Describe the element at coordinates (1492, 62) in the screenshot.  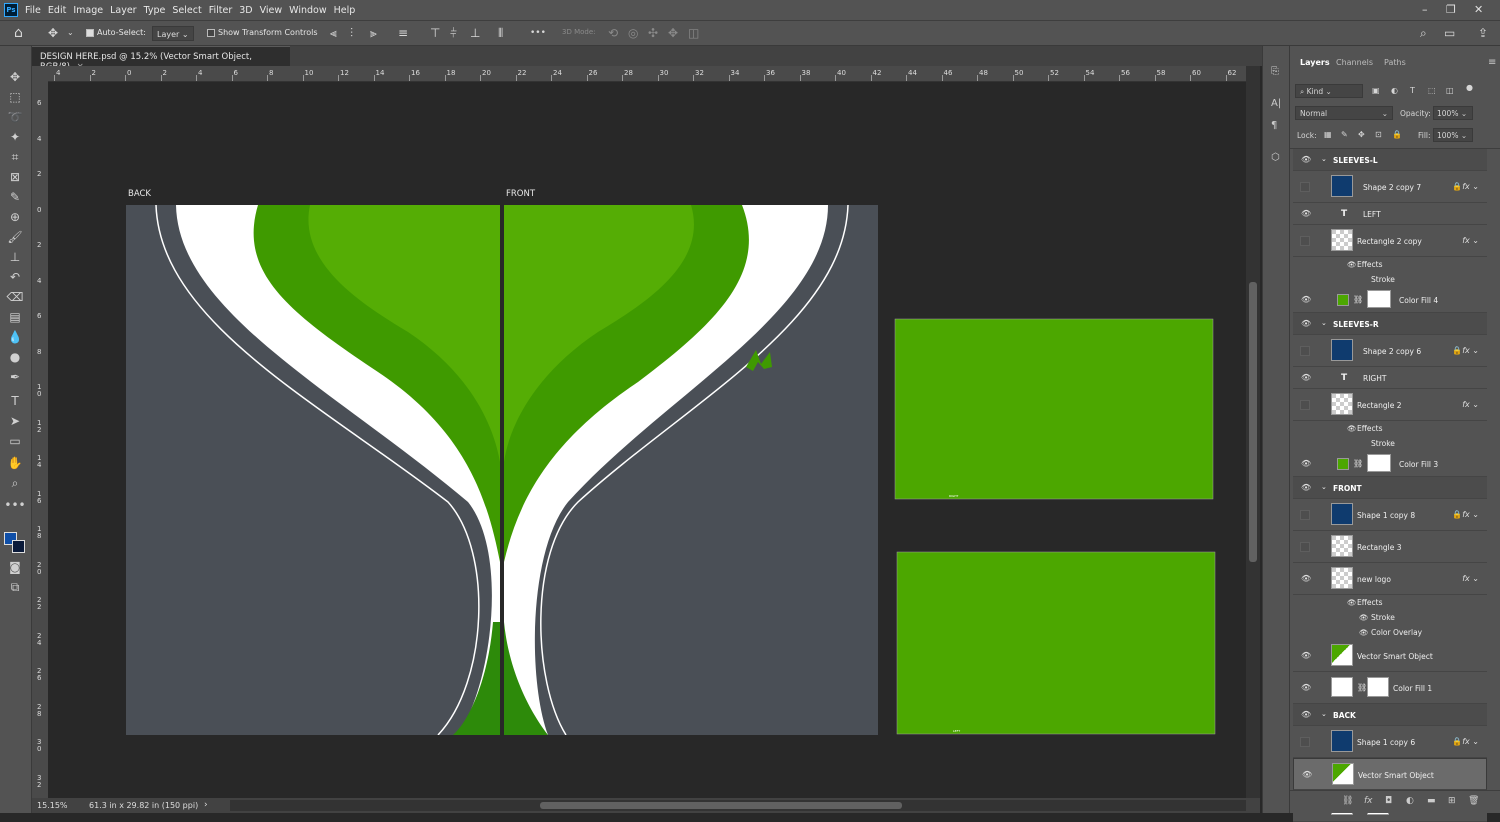
I see `panel-menu-icon: ≡` at that location.